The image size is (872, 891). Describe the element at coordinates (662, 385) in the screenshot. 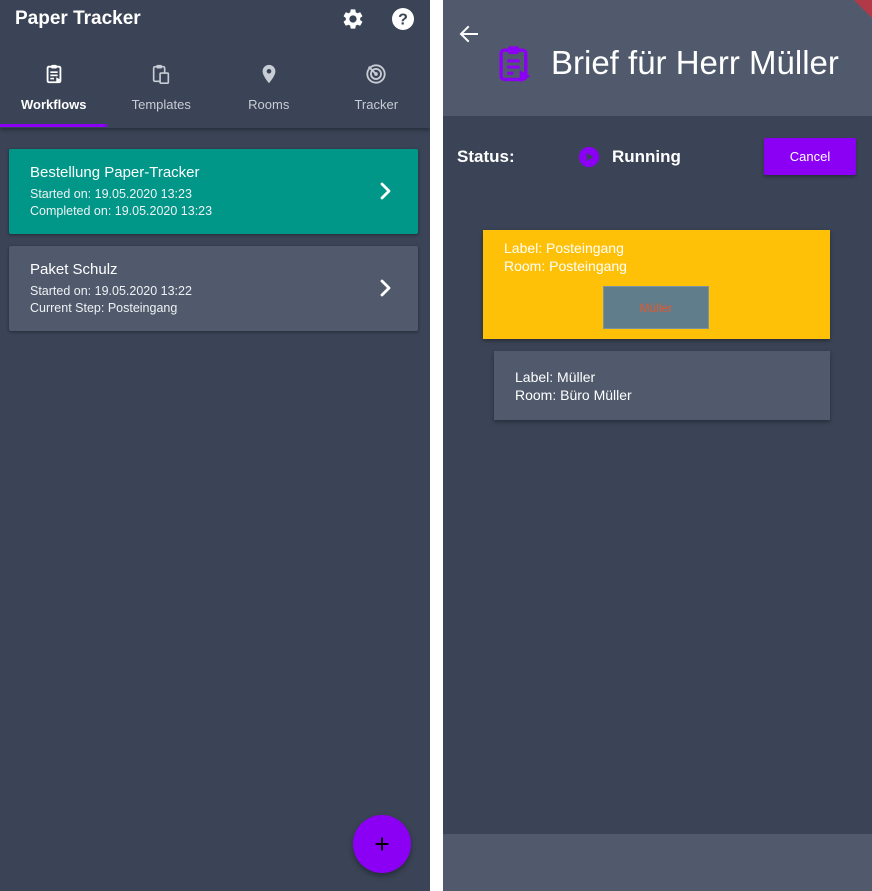

I see `step-card-mueller: Label: Müller Room: Büro Müller` at that location.